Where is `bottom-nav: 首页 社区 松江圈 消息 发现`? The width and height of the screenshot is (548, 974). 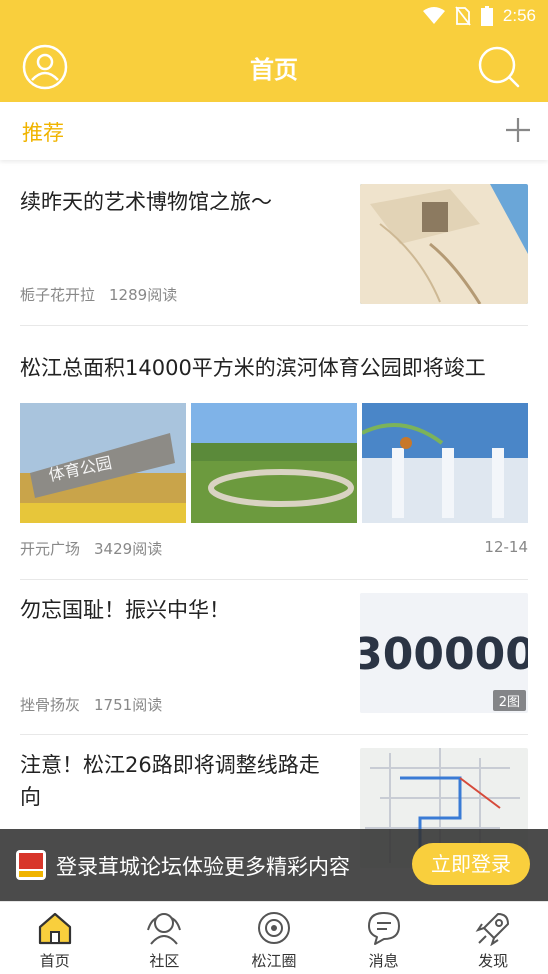 bottom-nav: 首页 社区 松江圈 消息 发现 is located at coordinates (274, 937).